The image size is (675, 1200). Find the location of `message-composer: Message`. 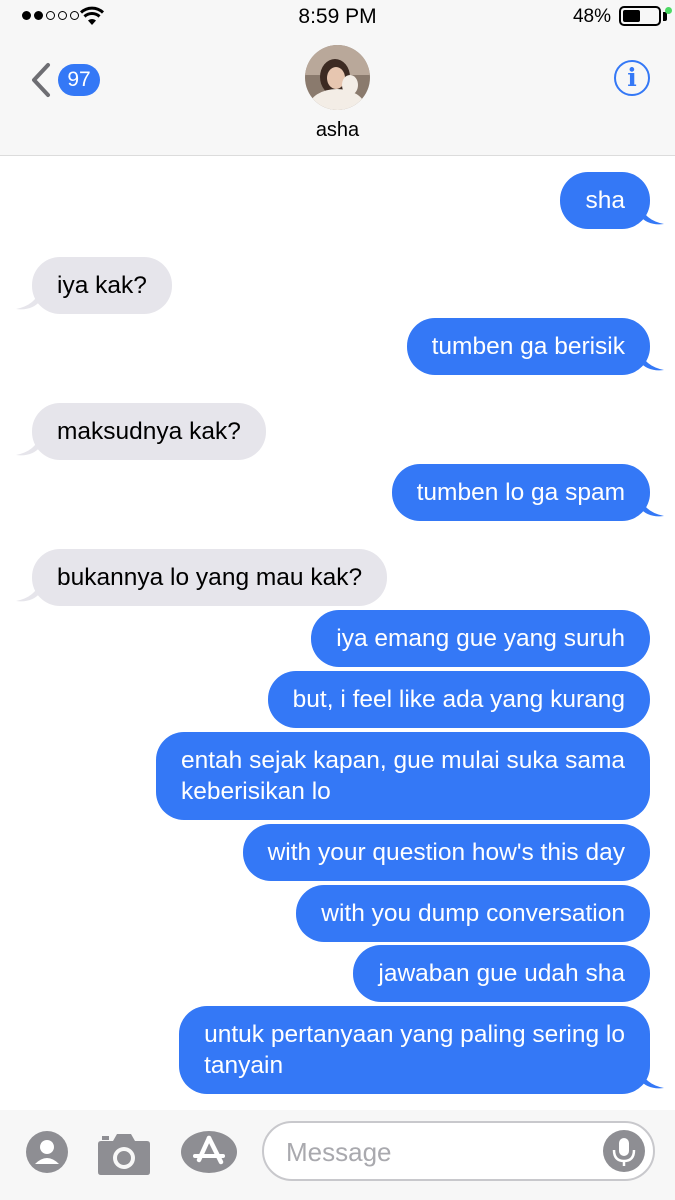

message-composer: Message is located at coordinates (337, 1155).